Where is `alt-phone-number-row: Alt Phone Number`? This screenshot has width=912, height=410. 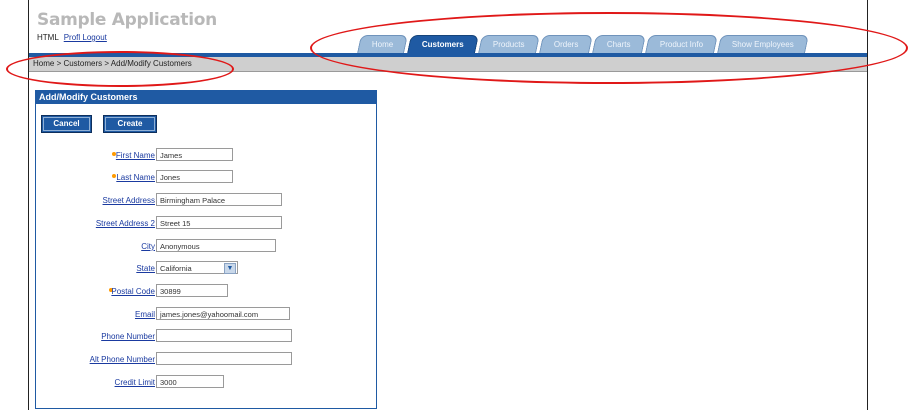
alt-phone-number-row: Alt Phone Number is located at coordinates (206, 360).